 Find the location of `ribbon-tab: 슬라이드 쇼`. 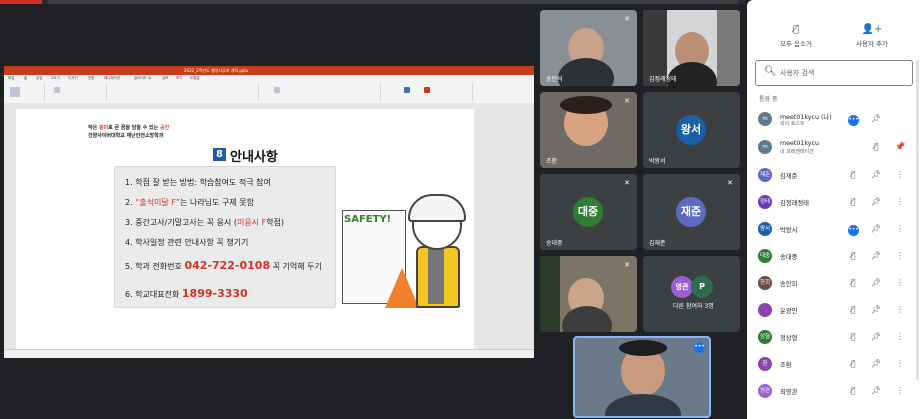

ribbon-tab: 슬라이드 쇼 is located at coordinates (142, 78).